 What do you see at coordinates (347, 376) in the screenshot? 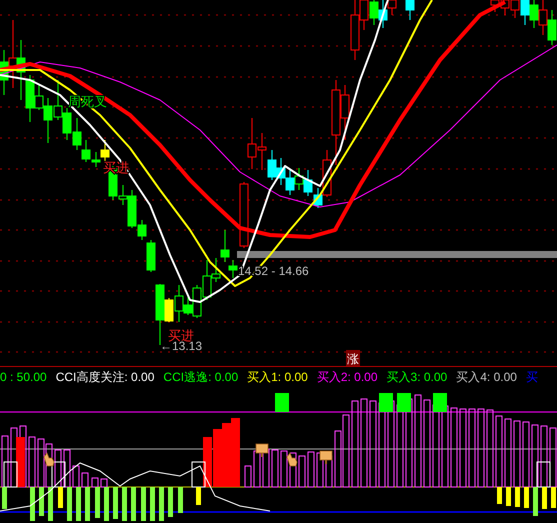
I see `legend-value: 买入2: 0.00` at bounding box center [347, 376].